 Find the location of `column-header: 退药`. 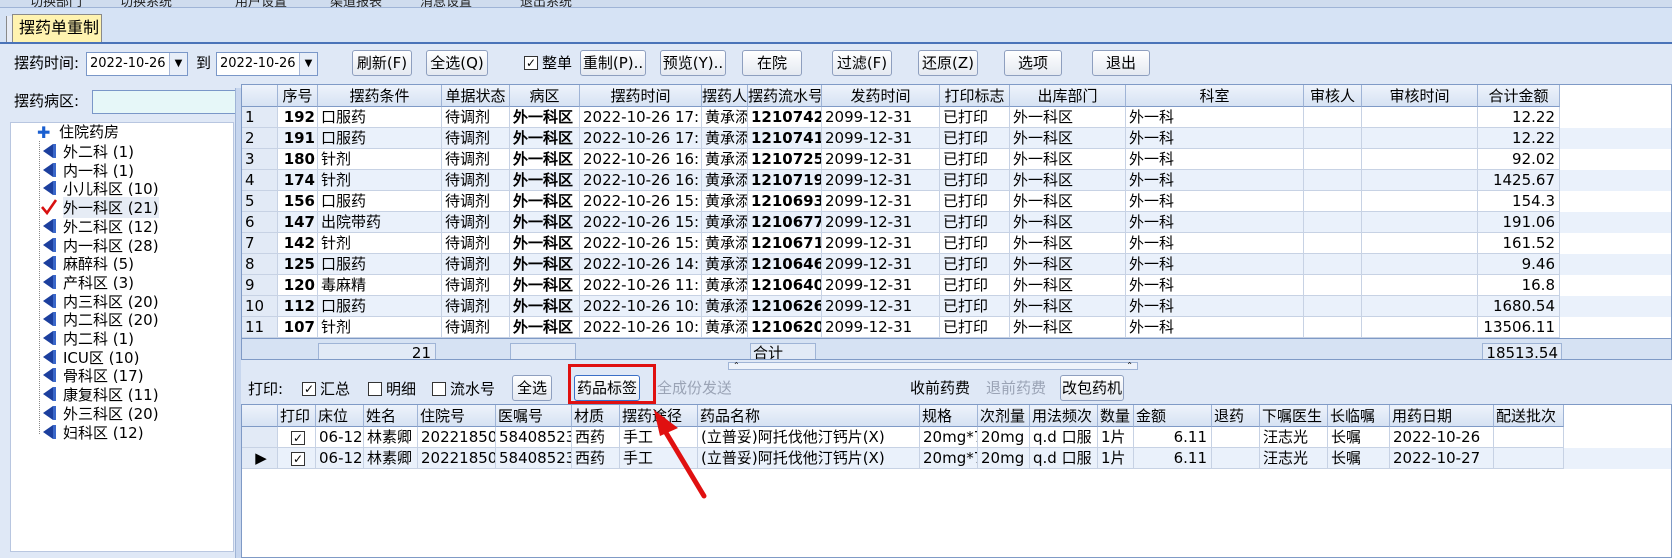

column-header: 退药 is located at coordinates (1236, 416).